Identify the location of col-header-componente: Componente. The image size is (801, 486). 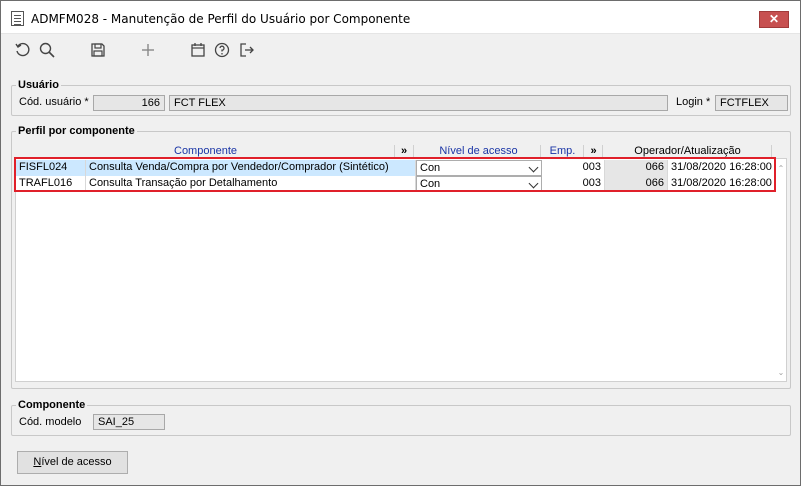
(206, 151).